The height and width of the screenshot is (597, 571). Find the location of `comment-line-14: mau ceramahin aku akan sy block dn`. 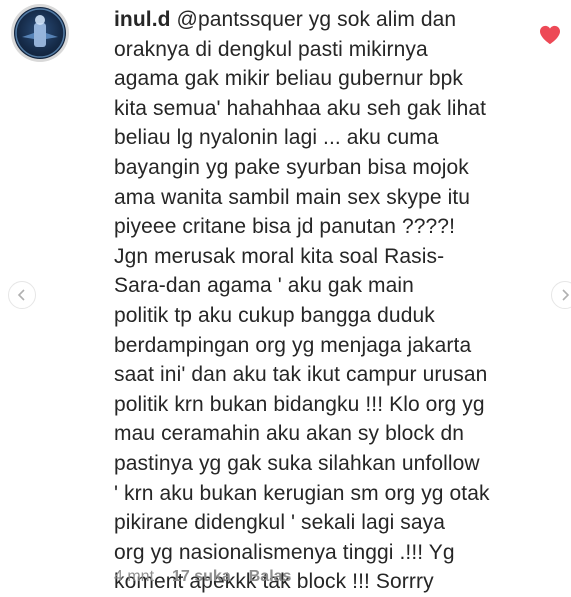

comment-line-14: mau ceramahin aku akan sy block dn is located at coordinates (289, 434).